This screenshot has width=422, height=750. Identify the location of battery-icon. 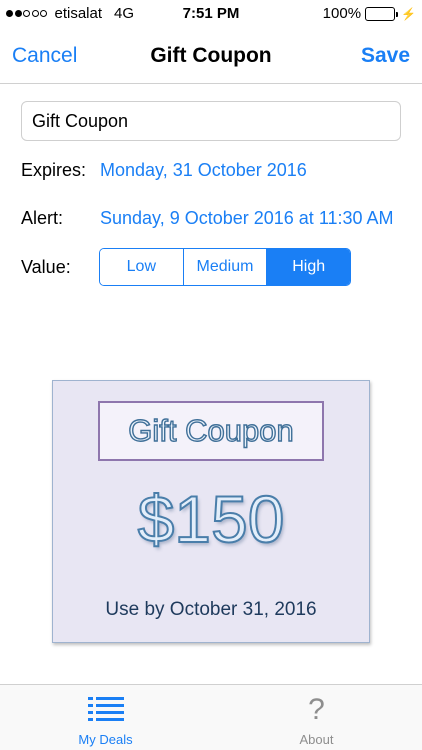
(382, 13).